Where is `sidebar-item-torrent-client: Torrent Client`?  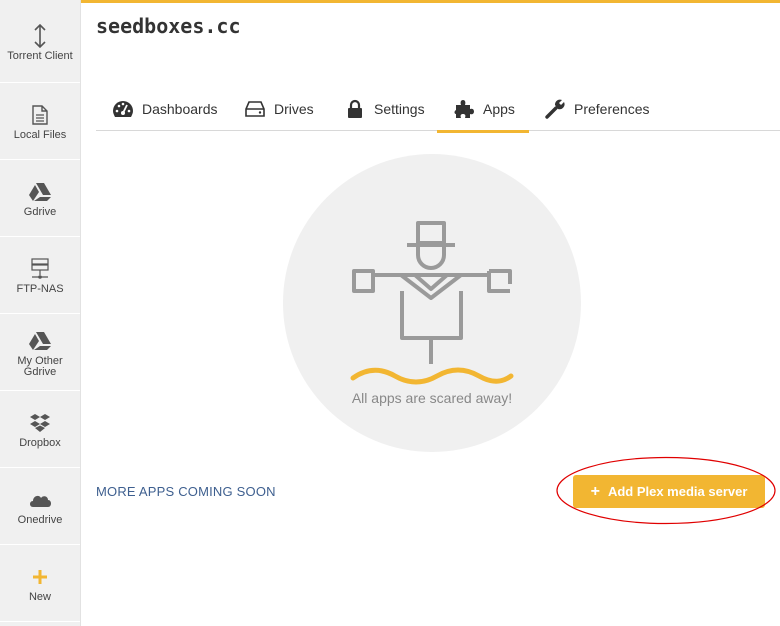 sidebar-item-torrent-client: Torrent Client is located at coordinates (40, 43).